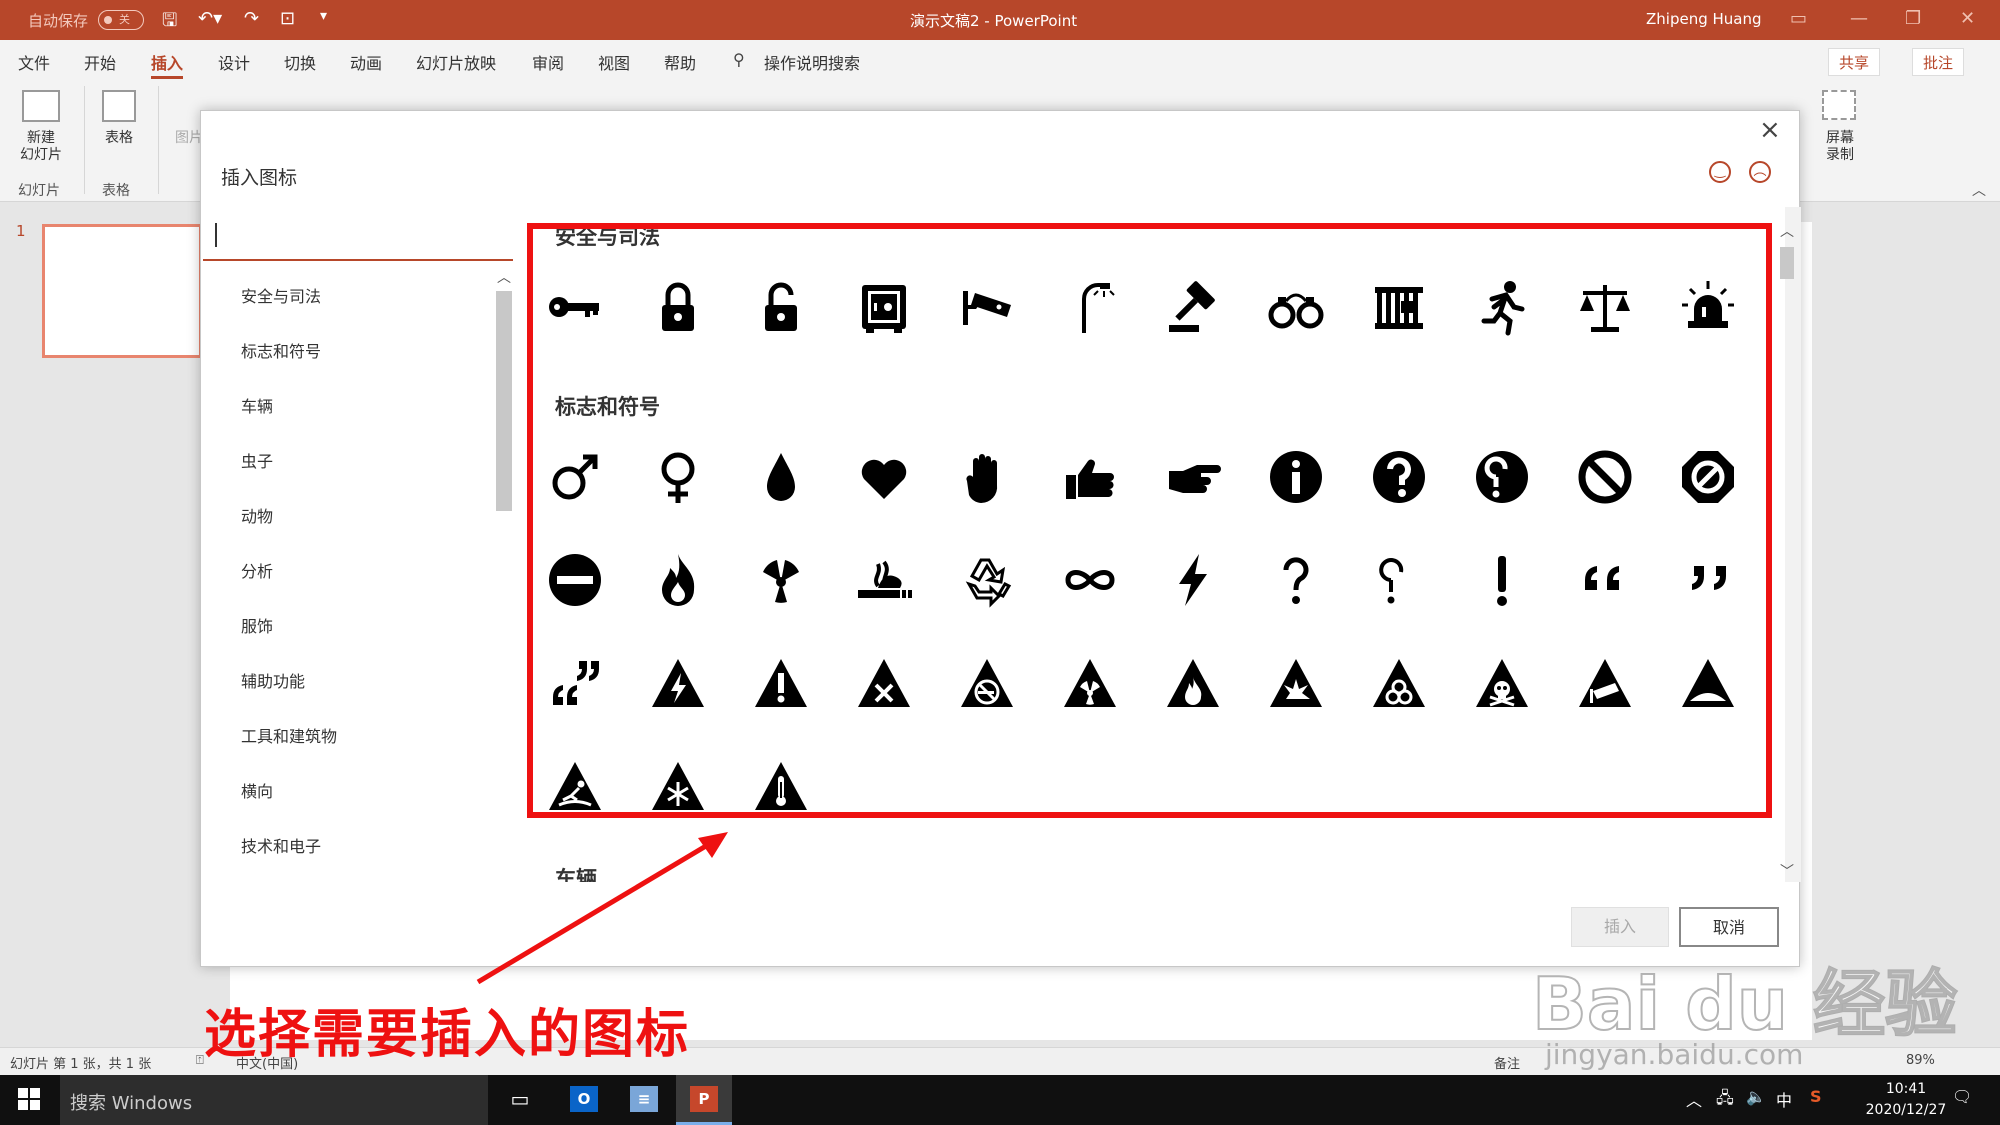 This screenshot has height=1125, width=2000. Describe the element at coordinates (1840, 147) in the screenshot. I see `screen-record-button: 屏幕 录制` at that location.